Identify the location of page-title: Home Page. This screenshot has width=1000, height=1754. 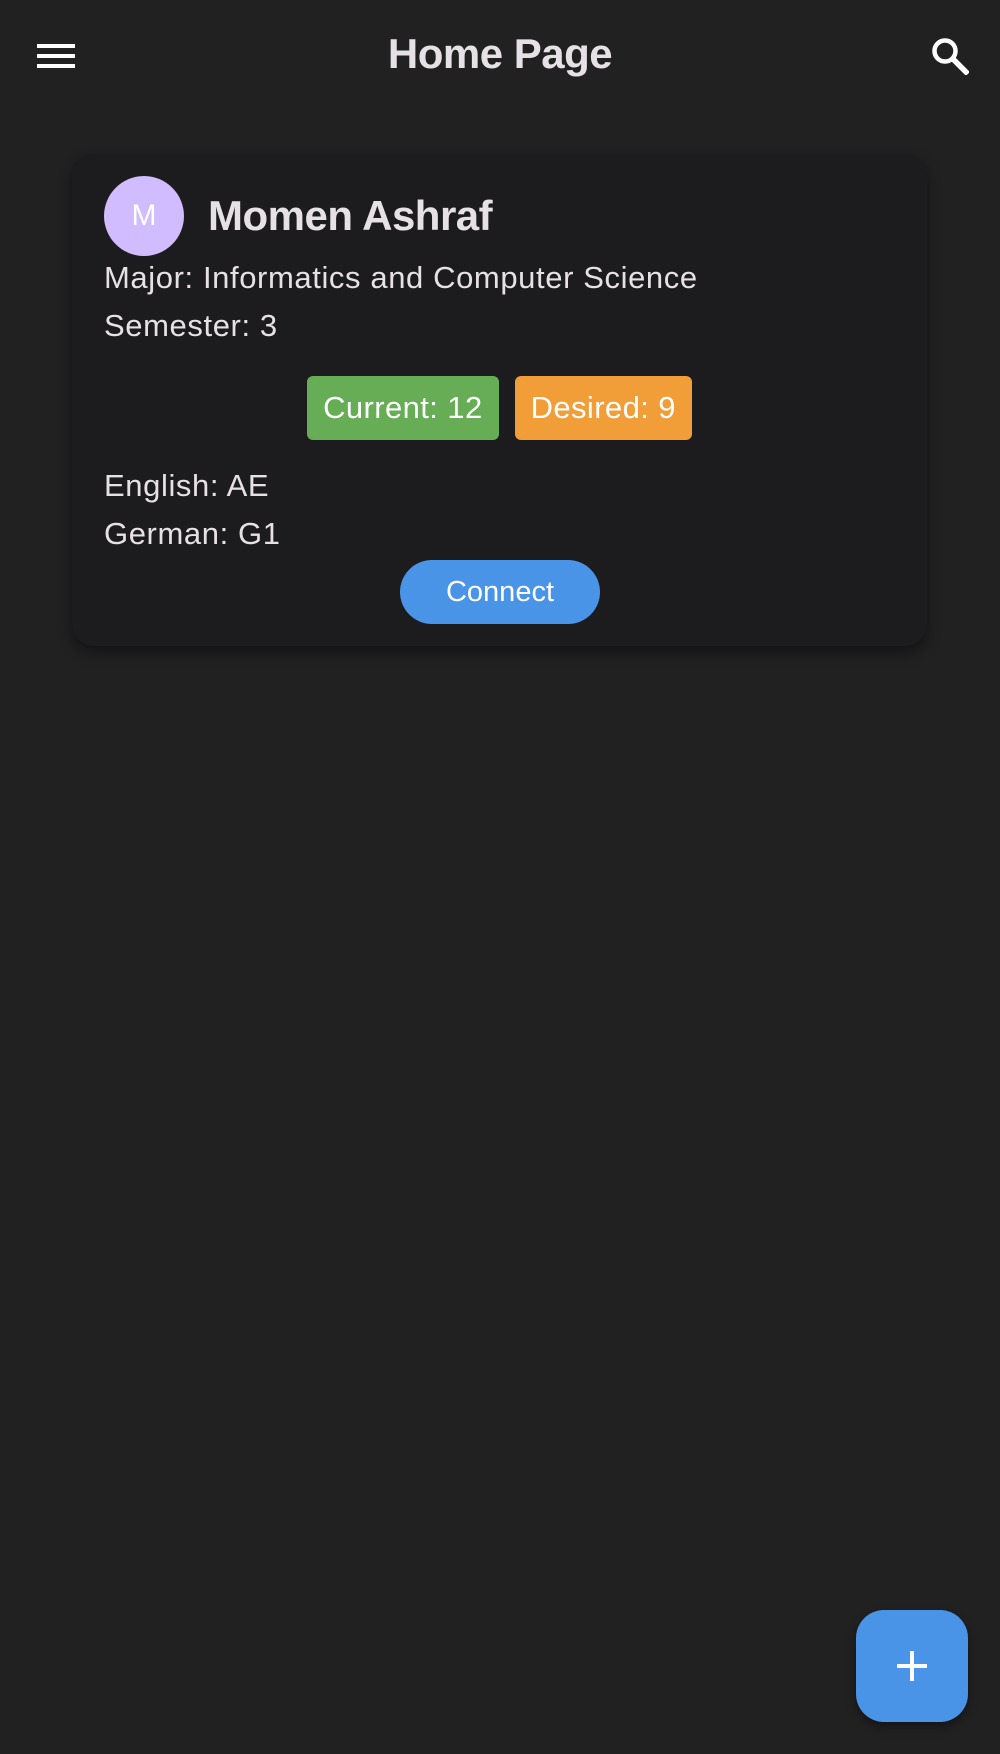
(500, 53).